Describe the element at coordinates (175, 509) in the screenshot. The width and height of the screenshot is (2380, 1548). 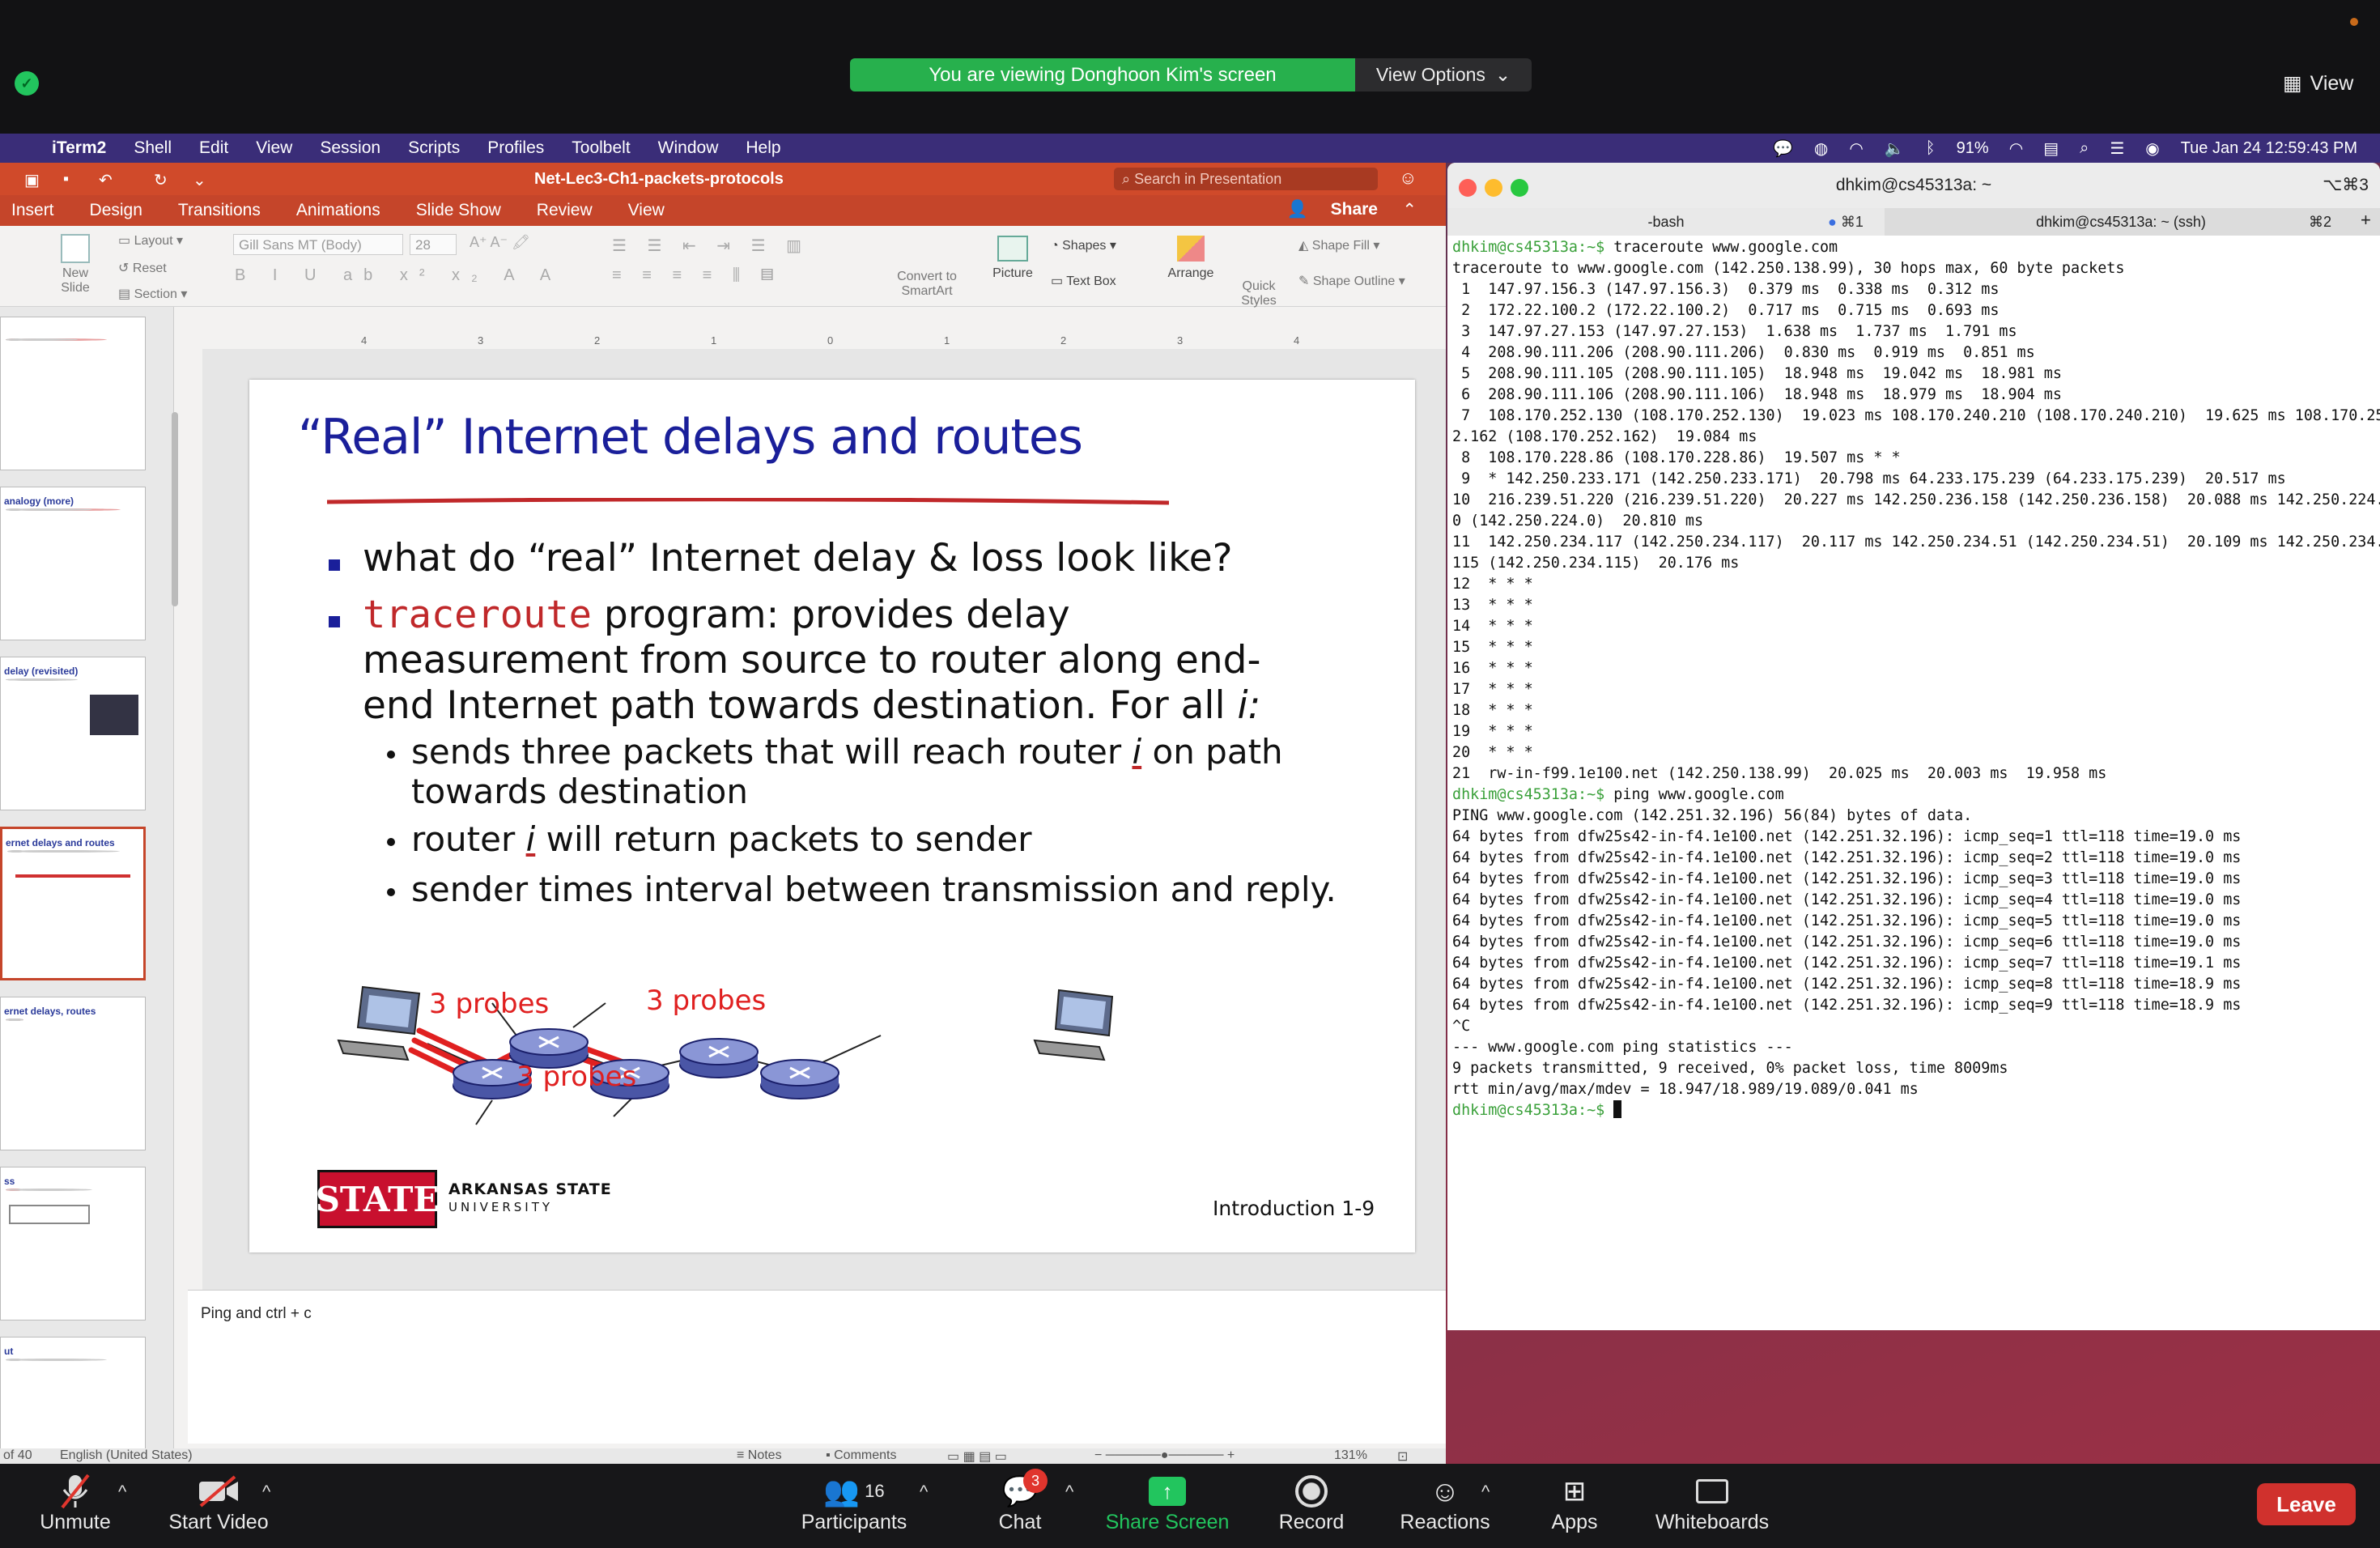
I see `thumbnails-scrollbar` at that location.